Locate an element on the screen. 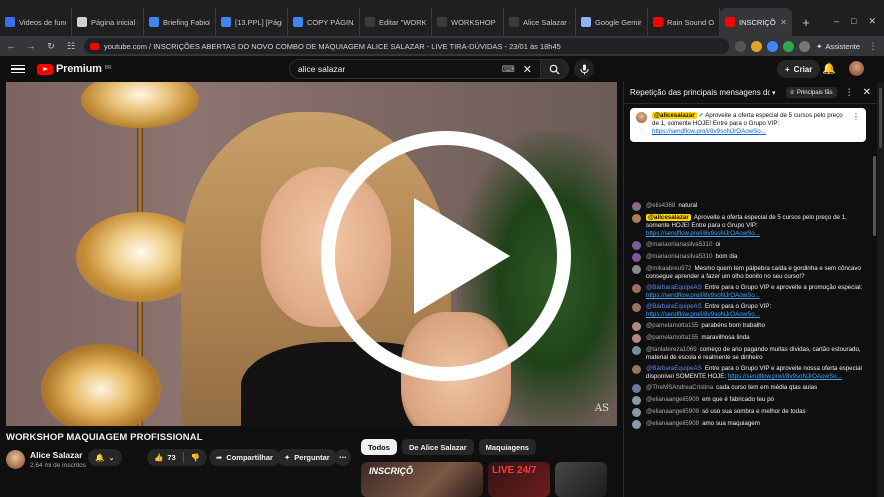 This screenshot has height=497, width=884. assistant-button: ✦ Assistente is located at coordinates (838, 46).